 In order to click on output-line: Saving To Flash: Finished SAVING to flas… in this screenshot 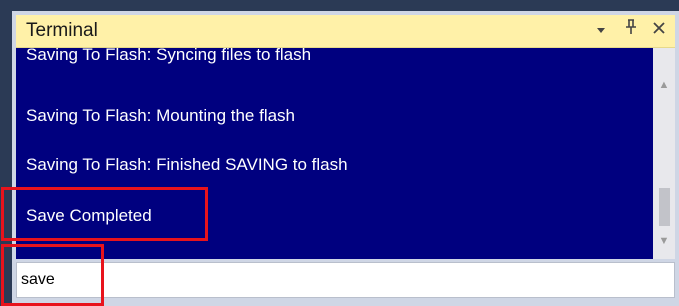, I will do `click(187, 164)`.